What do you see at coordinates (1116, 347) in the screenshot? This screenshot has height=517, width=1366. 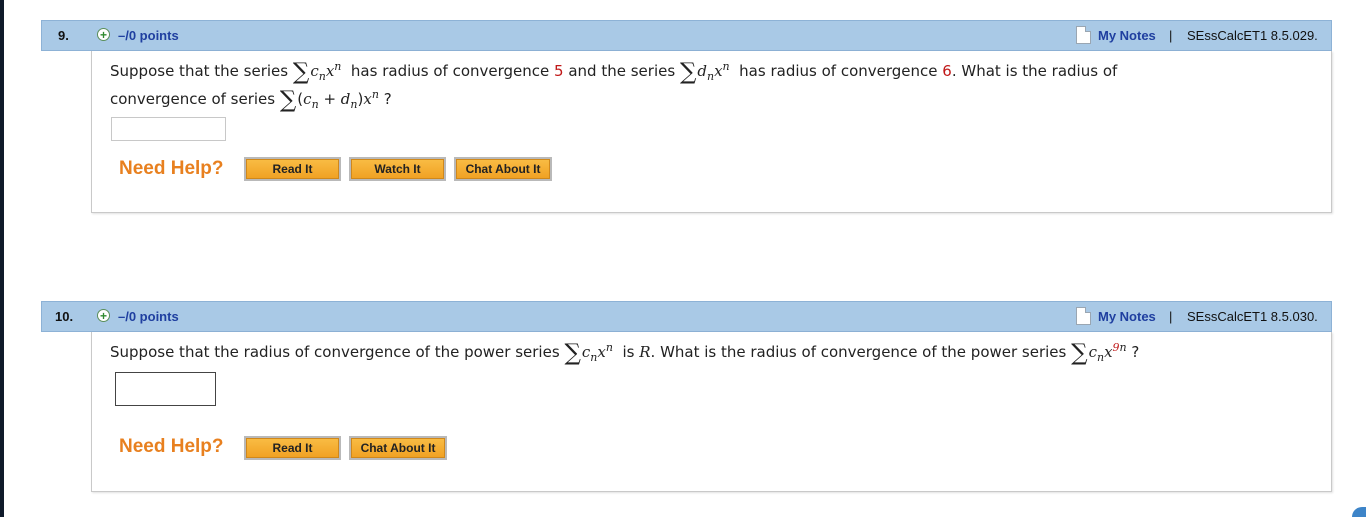 I see `exponent-value: 9` at bounding box center [1116, 347].